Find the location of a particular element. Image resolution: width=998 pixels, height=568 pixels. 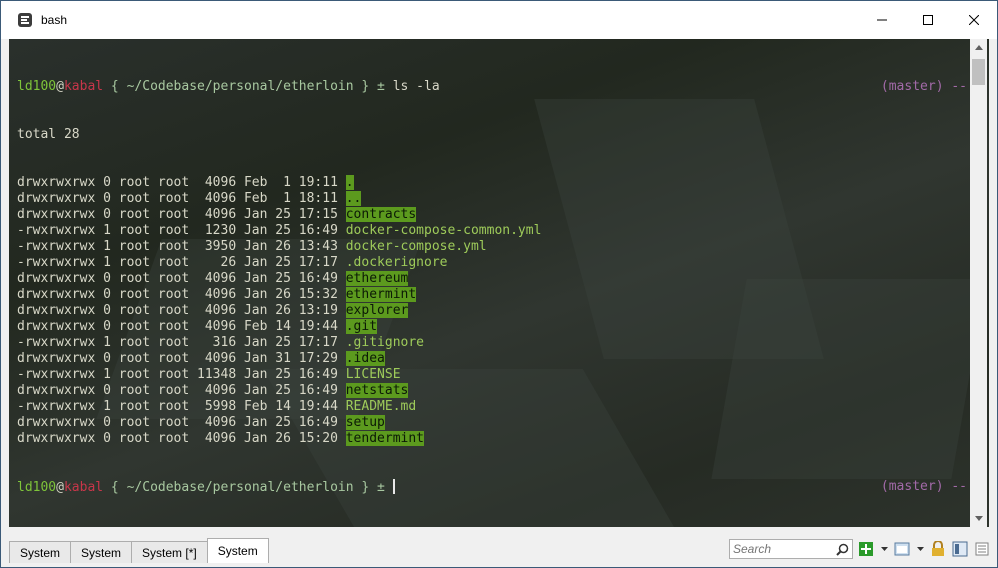

split-view-icon is located at coordinates (960, 549).